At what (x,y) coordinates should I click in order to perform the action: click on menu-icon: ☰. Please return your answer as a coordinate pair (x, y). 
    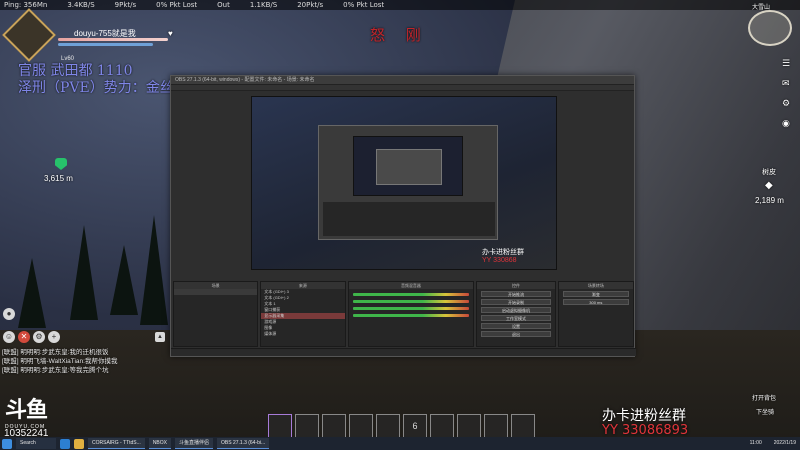
    Looking at the image, I should click on (786, 63).